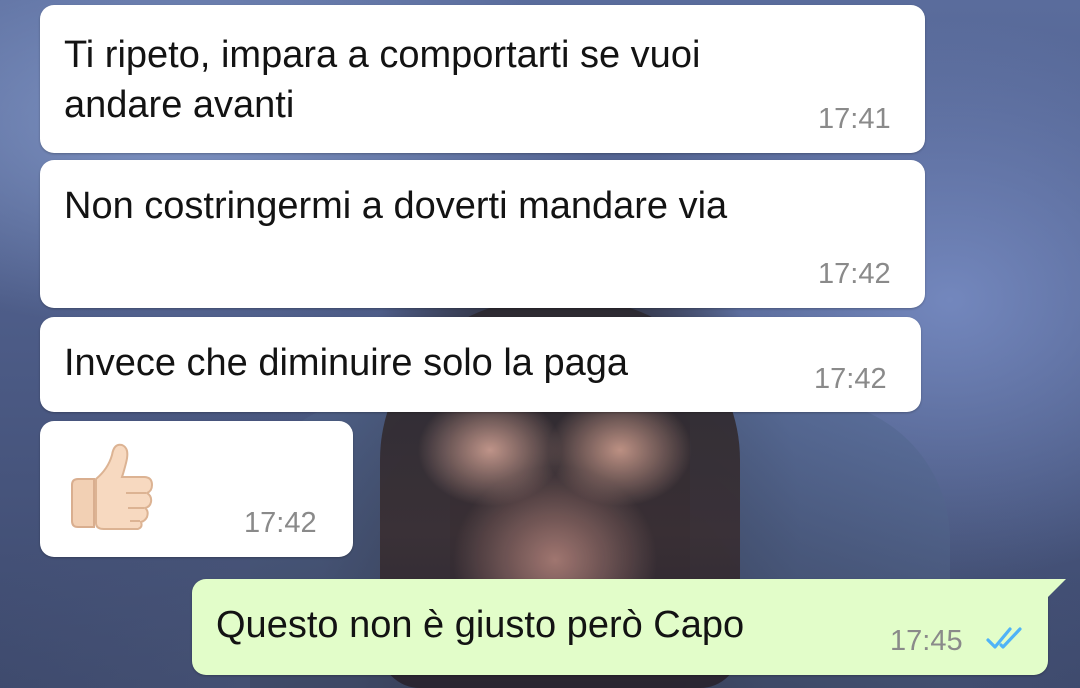 This screenshot has width=1080, height=688. I want to click on incoming-message-bubble: Invece che diminuire solo la paga 17:42, so click(480, 364).